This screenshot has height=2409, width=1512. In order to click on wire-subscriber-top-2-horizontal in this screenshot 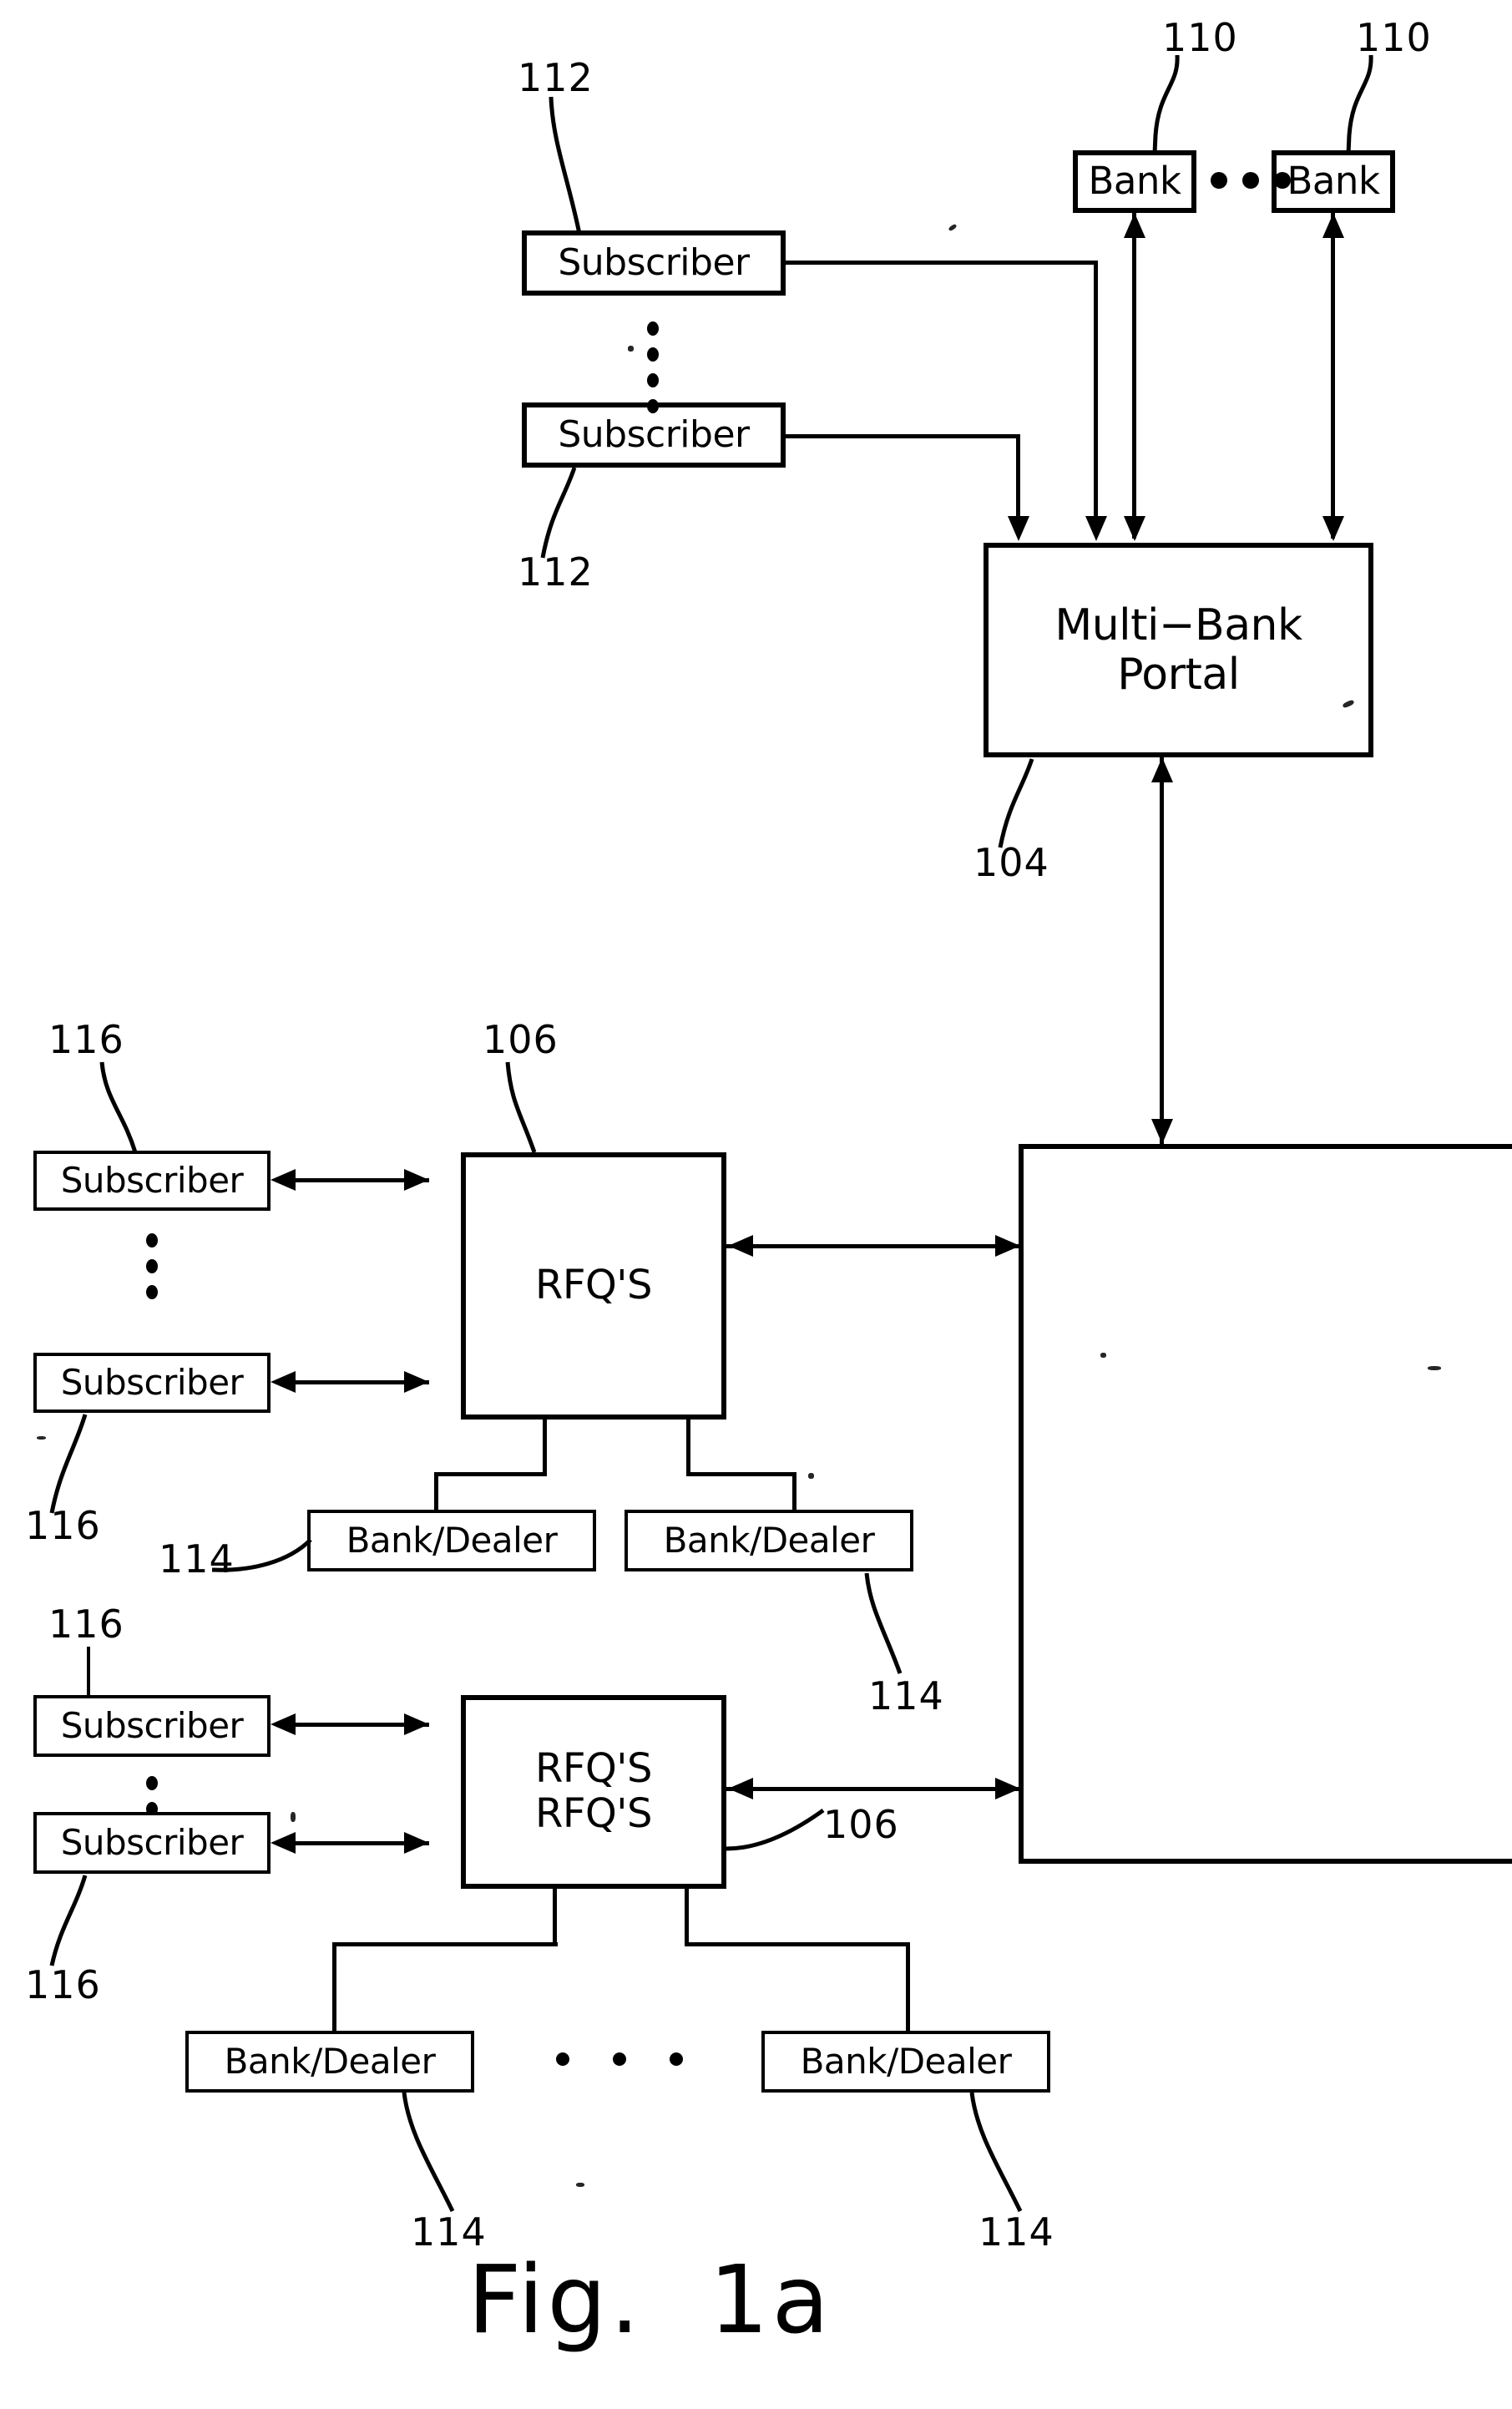, I will do `click(903, 436)`.